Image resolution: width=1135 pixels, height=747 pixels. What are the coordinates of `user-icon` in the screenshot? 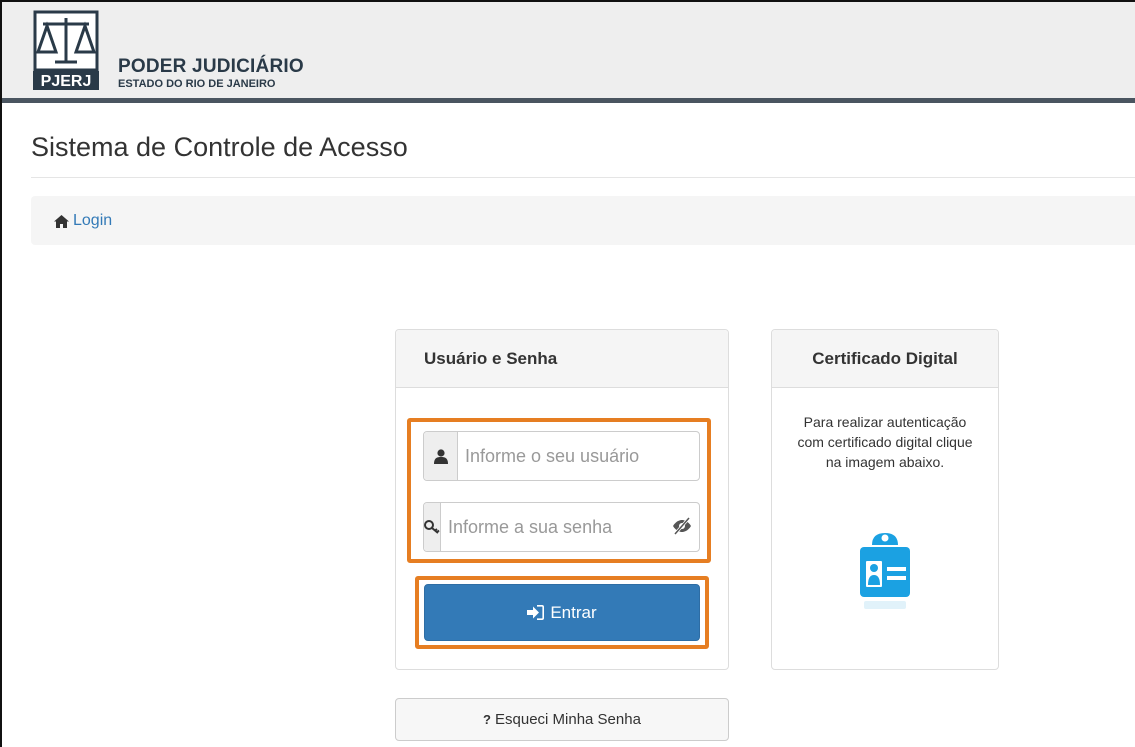 It's located at (440, 456).